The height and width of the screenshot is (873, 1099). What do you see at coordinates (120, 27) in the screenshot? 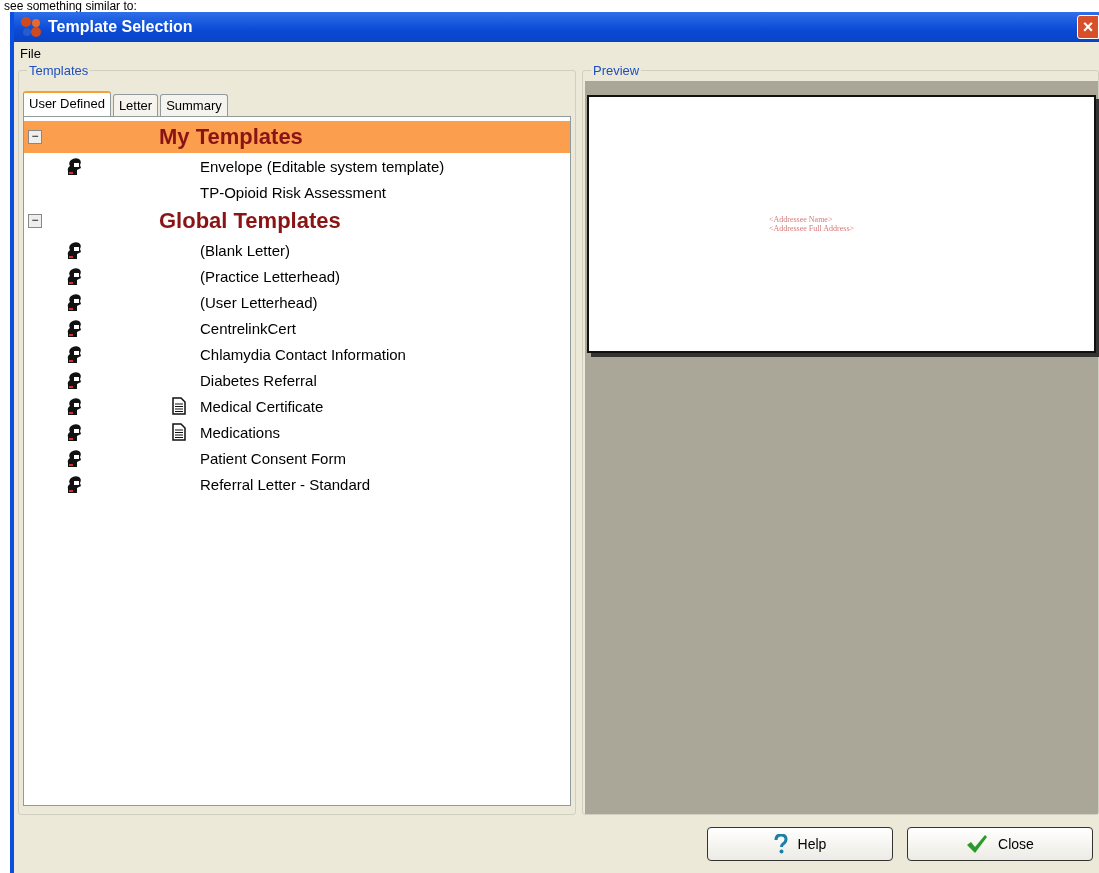
I see `window-title: Template Selection` at bounding box center [120, 27].